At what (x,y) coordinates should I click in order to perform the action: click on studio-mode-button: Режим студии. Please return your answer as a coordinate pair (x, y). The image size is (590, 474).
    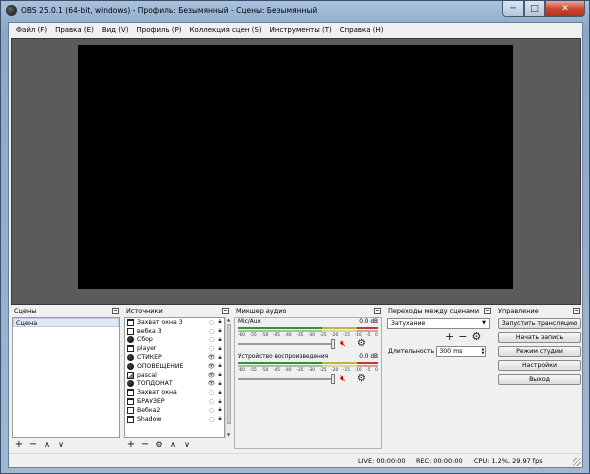
    Looking at the image, I should click on (539, 351).